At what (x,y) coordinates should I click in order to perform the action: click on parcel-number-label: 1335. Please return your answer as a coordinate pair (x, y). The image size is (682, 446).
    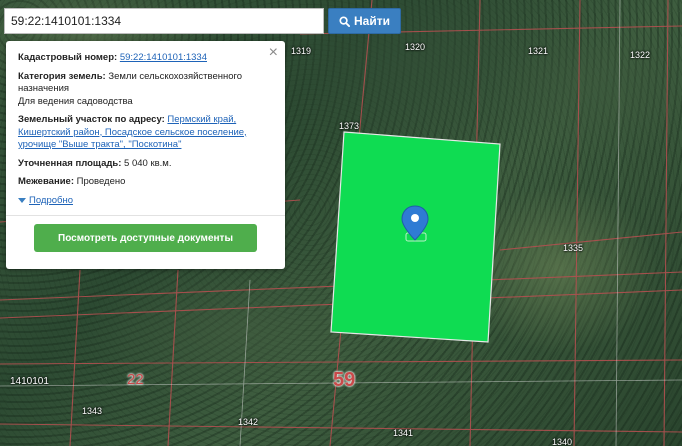
    Looking at the image, I should click on (573, 248).